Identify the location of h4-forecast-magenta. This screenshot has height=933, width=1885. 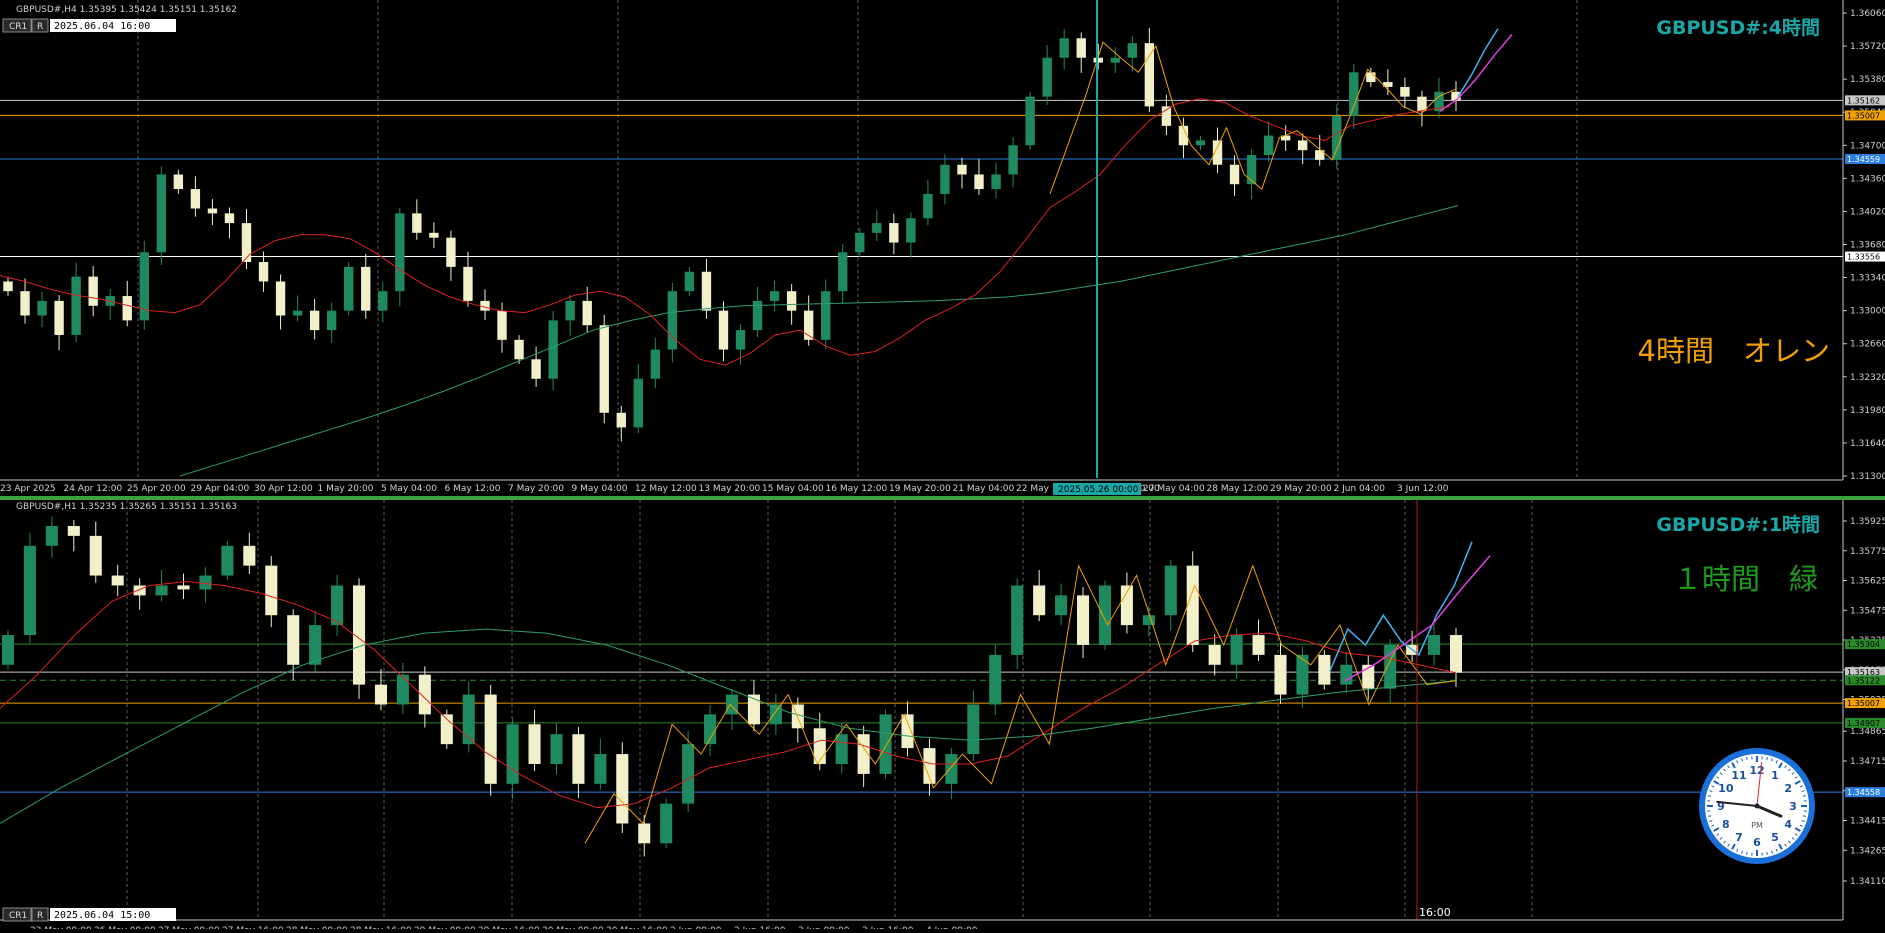
(1476, 72).